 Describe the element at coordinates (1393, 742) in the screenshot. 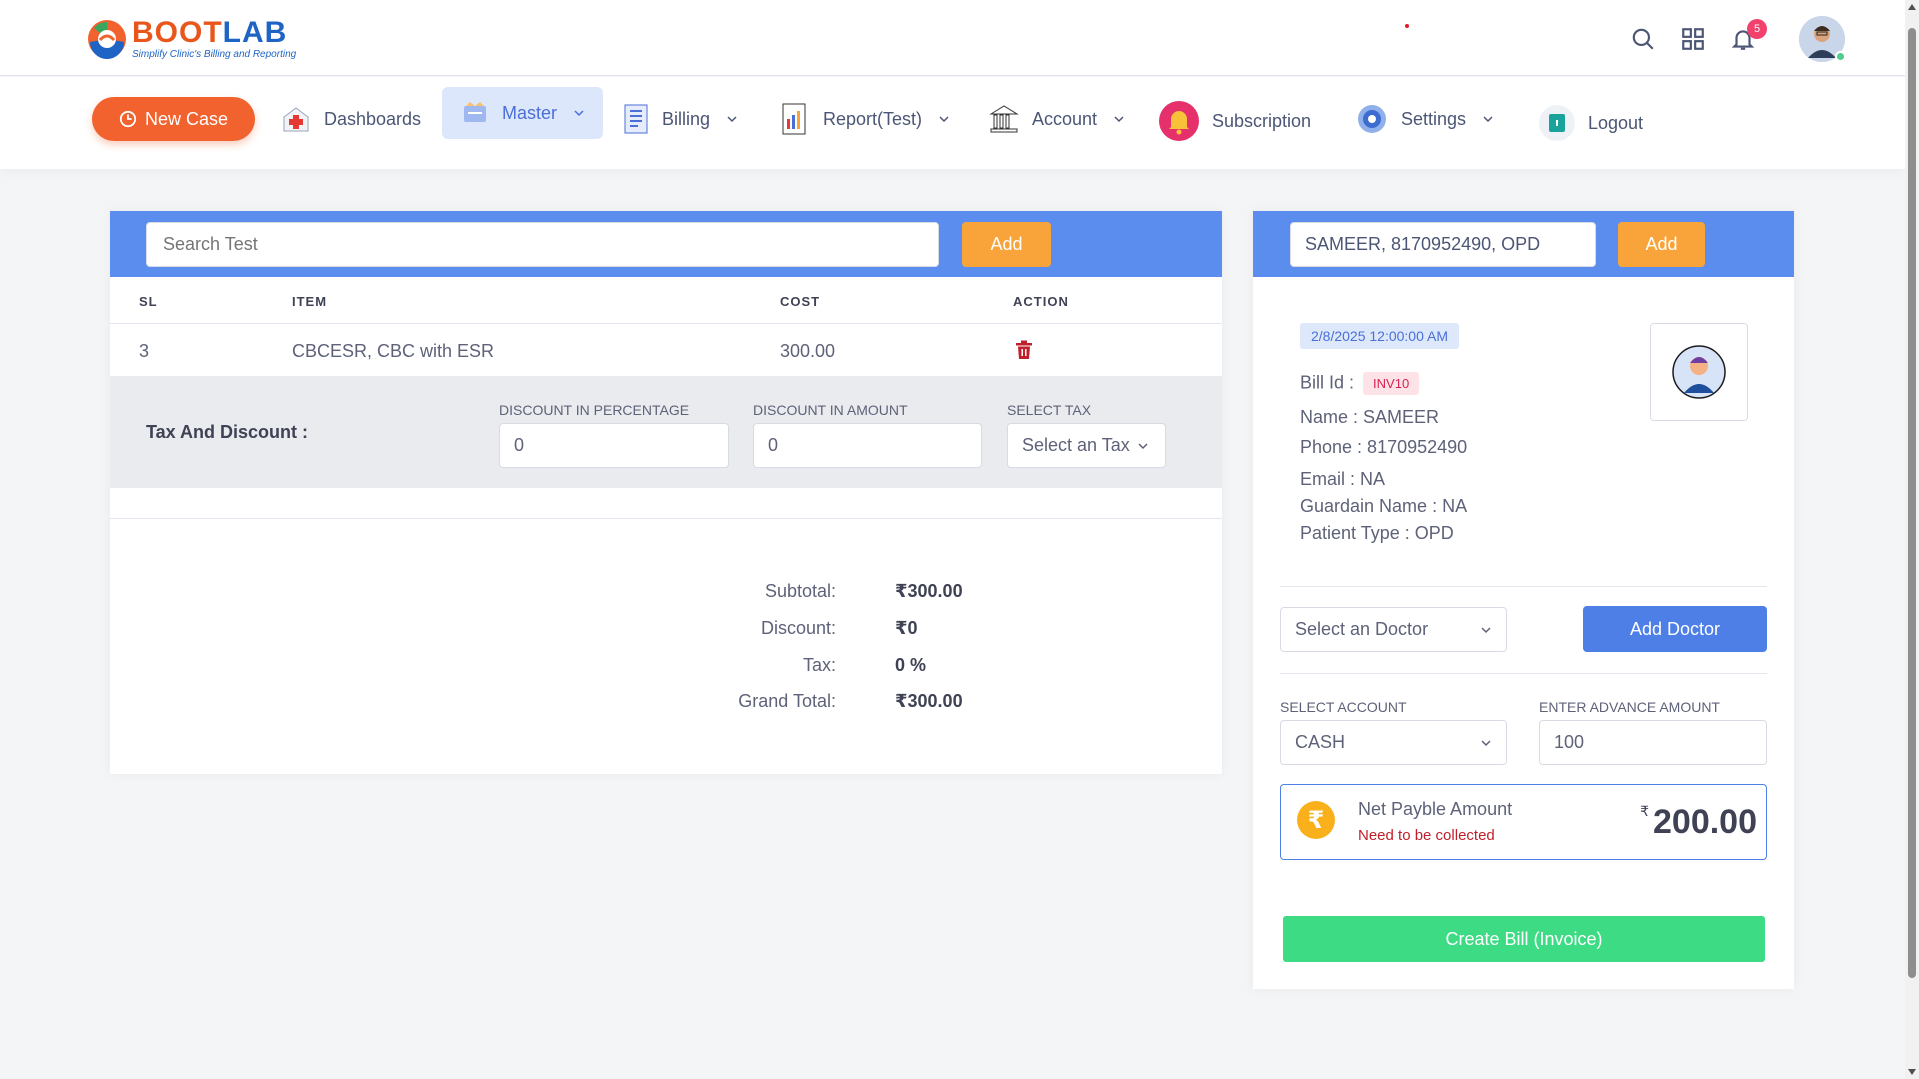

I see `select-account-dropdown: CASH` at that location.